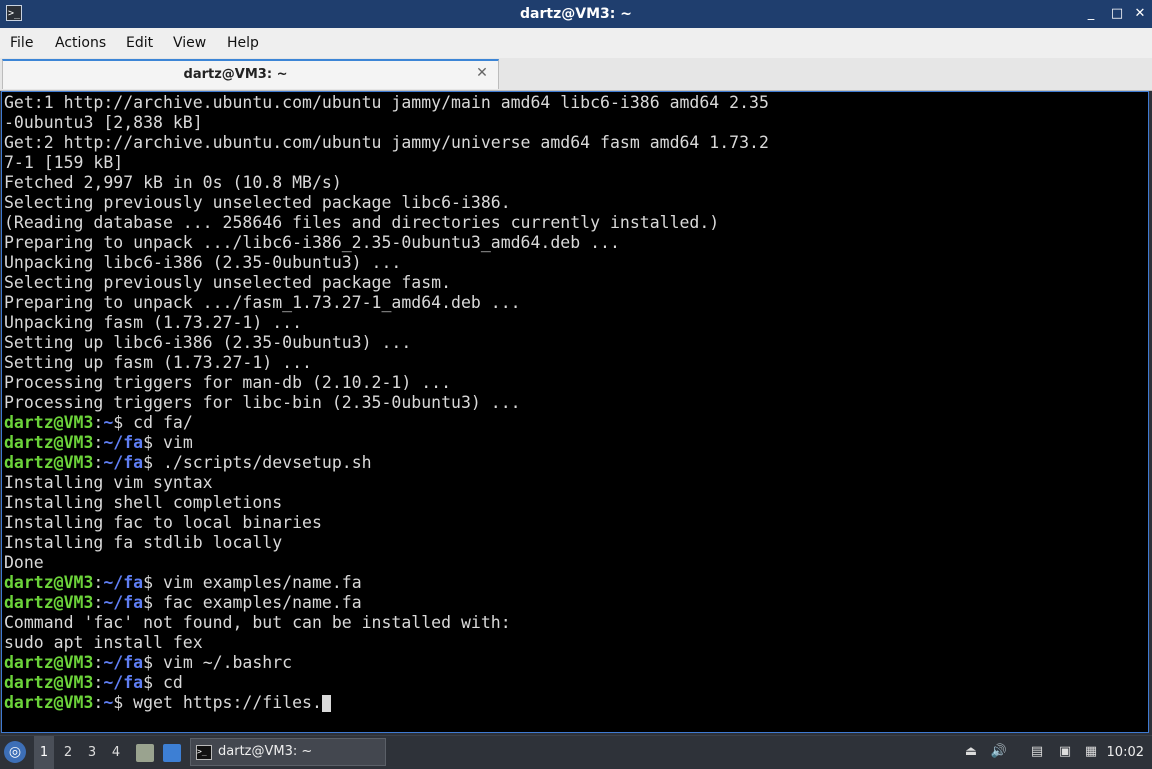 This screenshot has height=769, width=1152. What do you see at coordinates (24, 562) in the screenshot?
I see `terminal-output-line: Done` at bounding box center [24, 562].